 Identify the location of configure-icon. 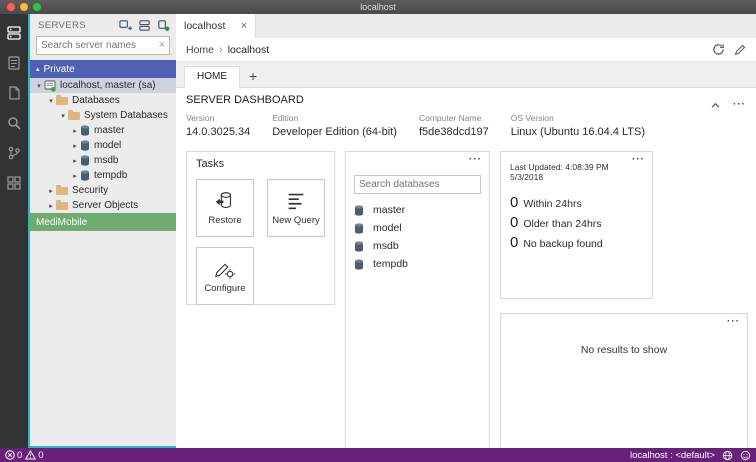
(225, 271).